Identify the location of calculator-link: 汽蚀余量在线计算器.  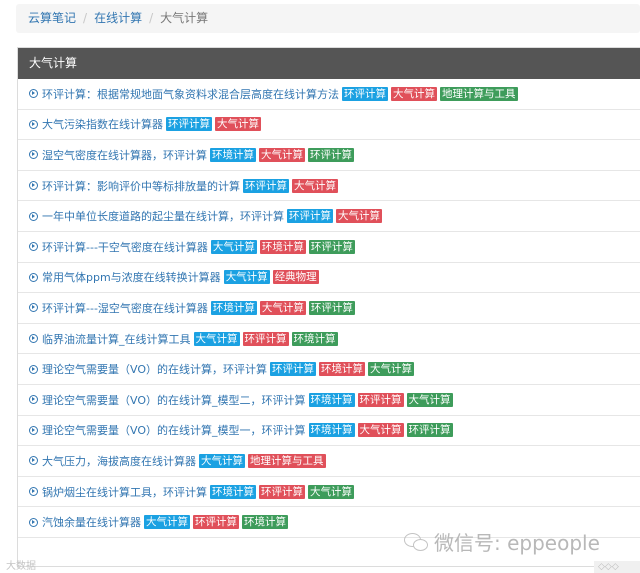
(91, 522).